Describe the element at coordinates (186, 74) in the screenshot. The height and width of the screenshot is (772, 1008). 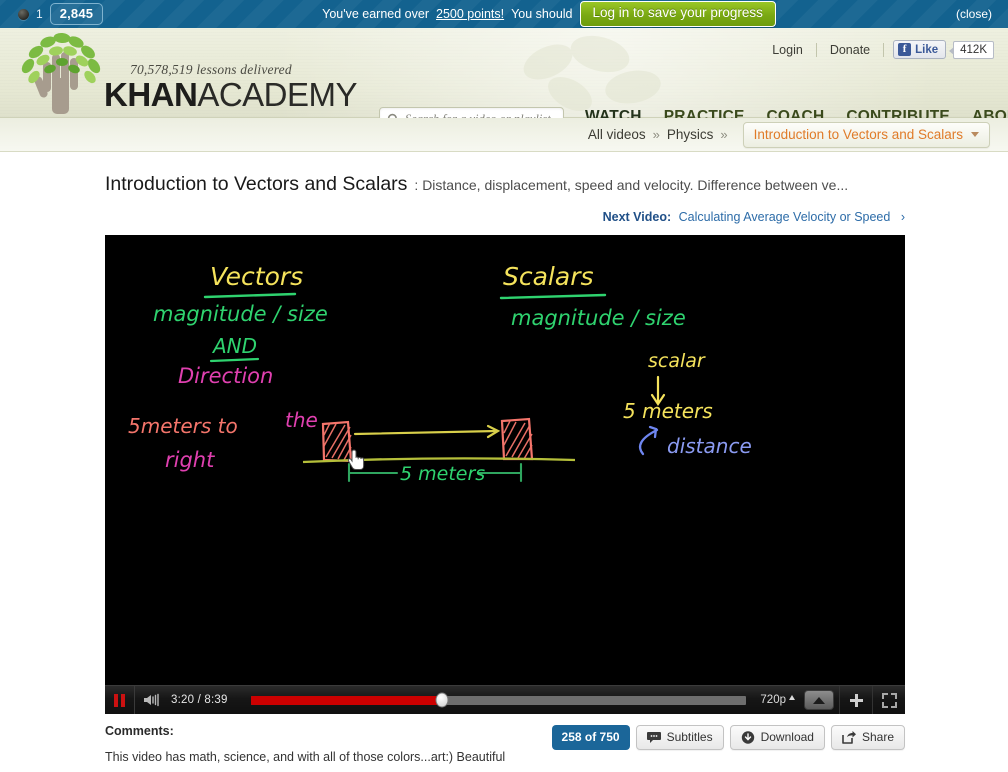
I see `site-logo: 70,578,519 lessons delivered KHANACADEMY` at that location.